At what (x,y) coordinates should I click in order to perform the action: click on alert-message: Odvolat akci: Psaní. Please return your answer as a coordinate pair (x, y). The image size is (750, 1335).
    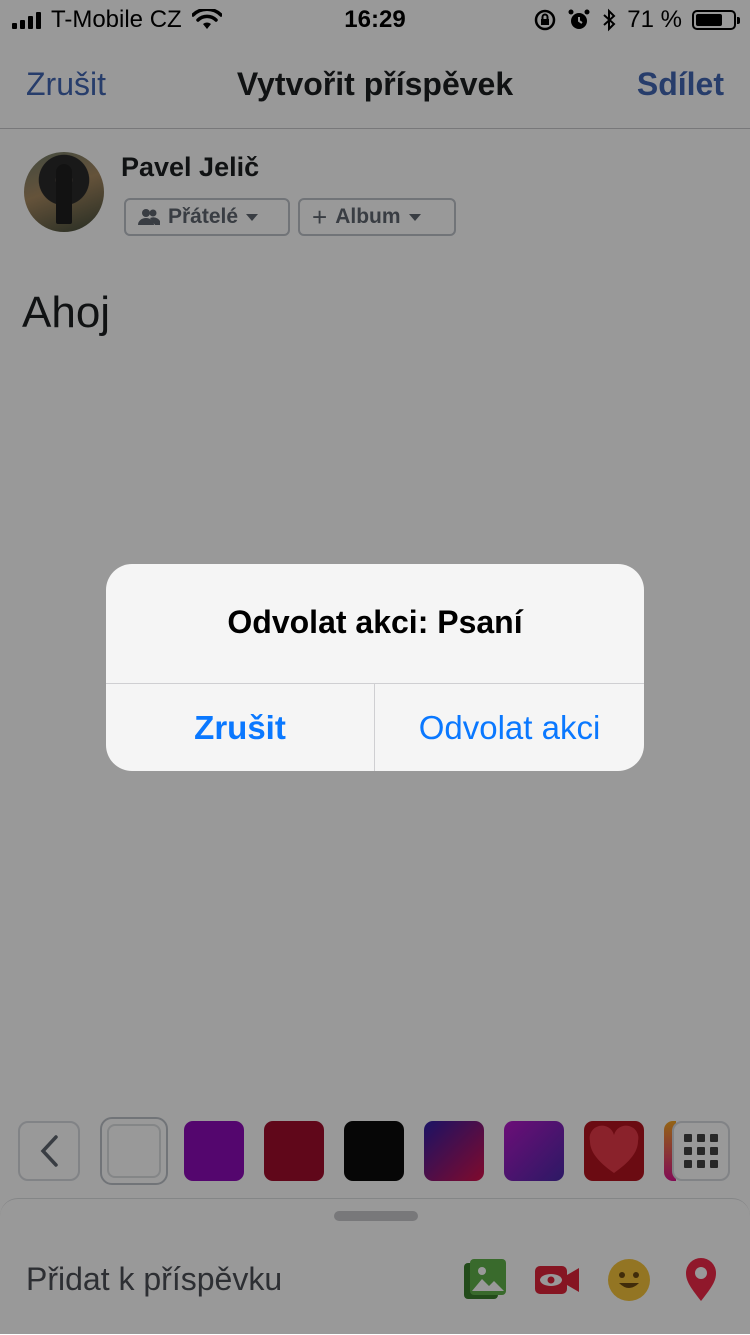
    Looking at the image, I should click on (375, 622).